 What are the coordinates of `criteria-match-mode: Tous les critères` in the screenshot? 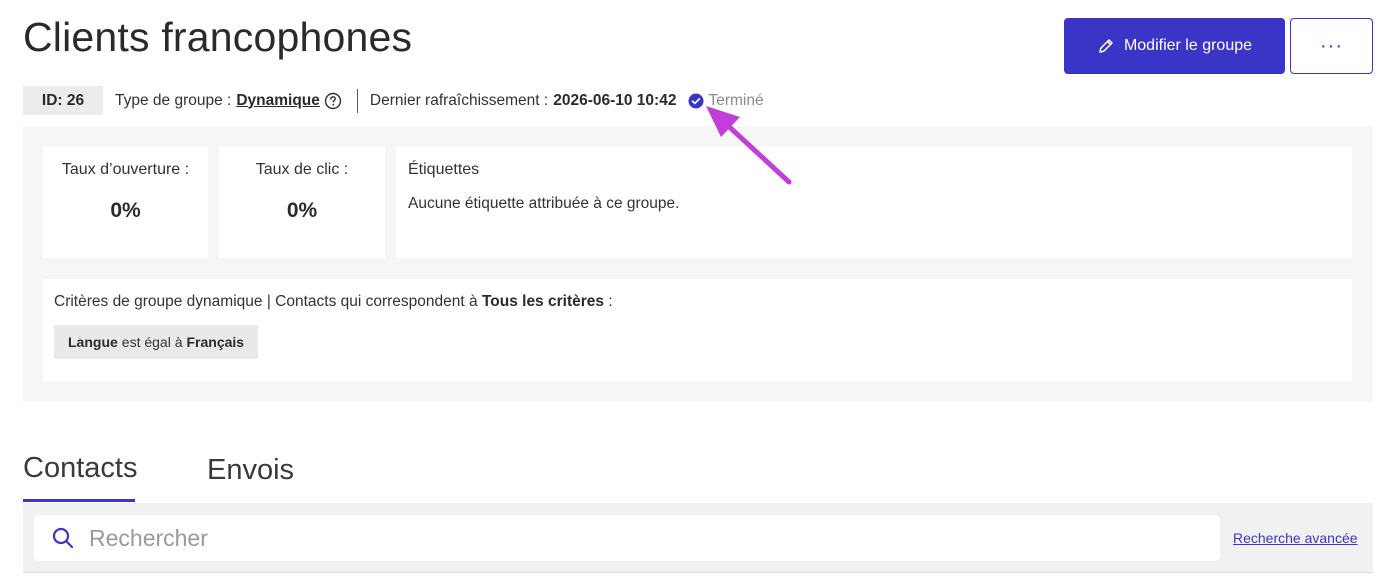 It's located at (543, 301).